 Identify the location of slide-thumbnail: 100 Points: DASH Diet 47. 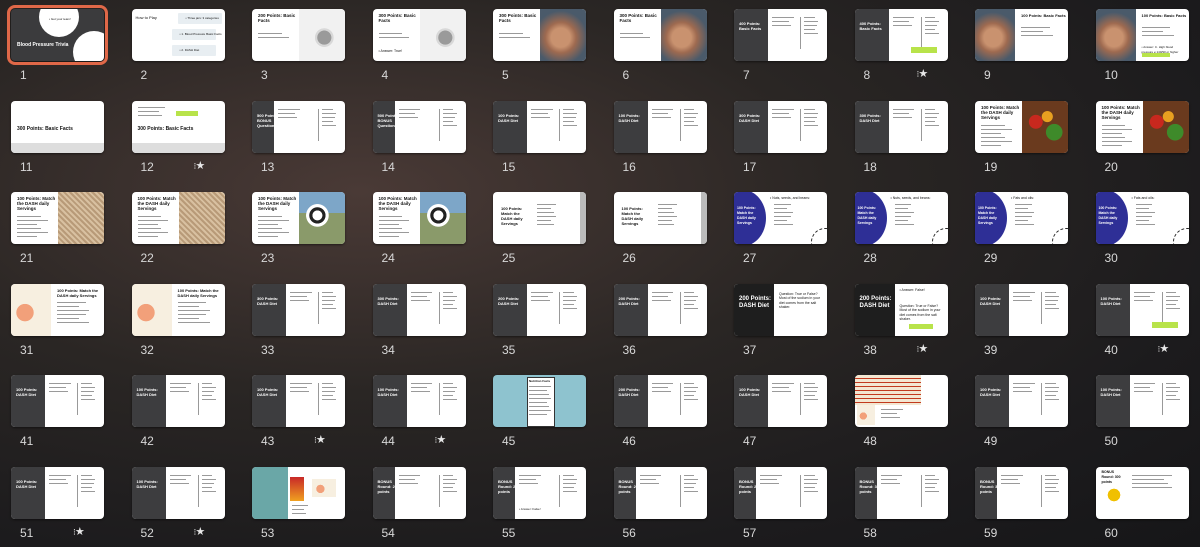
(780, 414).